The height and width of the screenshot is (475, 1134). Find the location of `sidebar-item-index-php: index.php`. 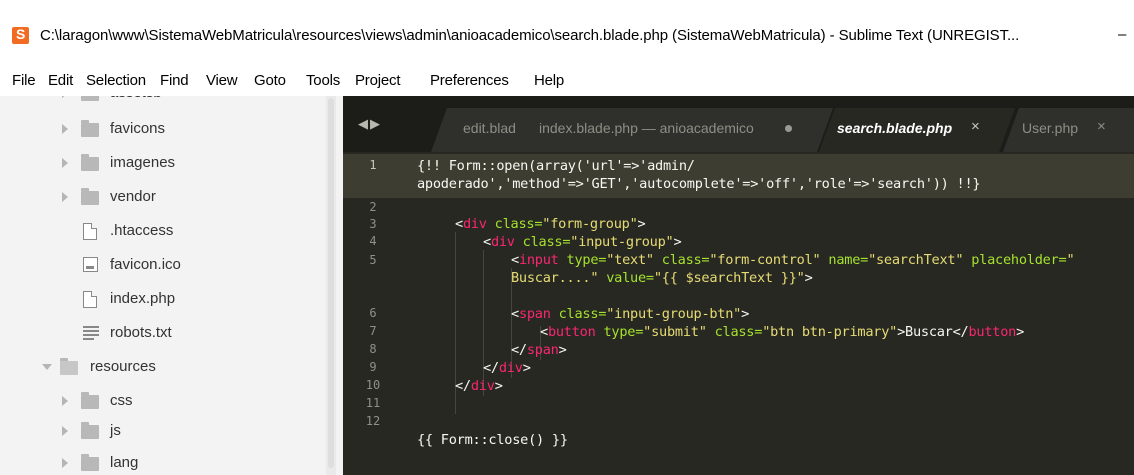

sidebar-item-index-php: index.php is located at coordinates (160, 301).